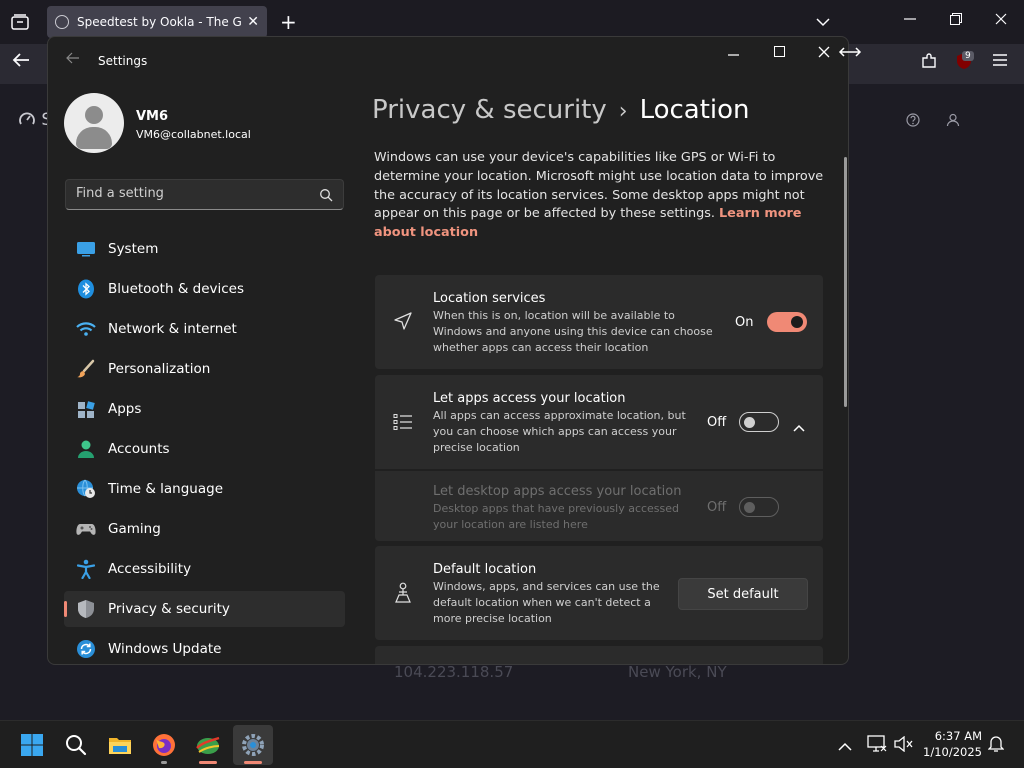 The width and height of the screenshot is (1024, 768). Describe the element at coordinates (139, 449) in the screenshot. I see `sidebar-item-label: Accounts` at that location.